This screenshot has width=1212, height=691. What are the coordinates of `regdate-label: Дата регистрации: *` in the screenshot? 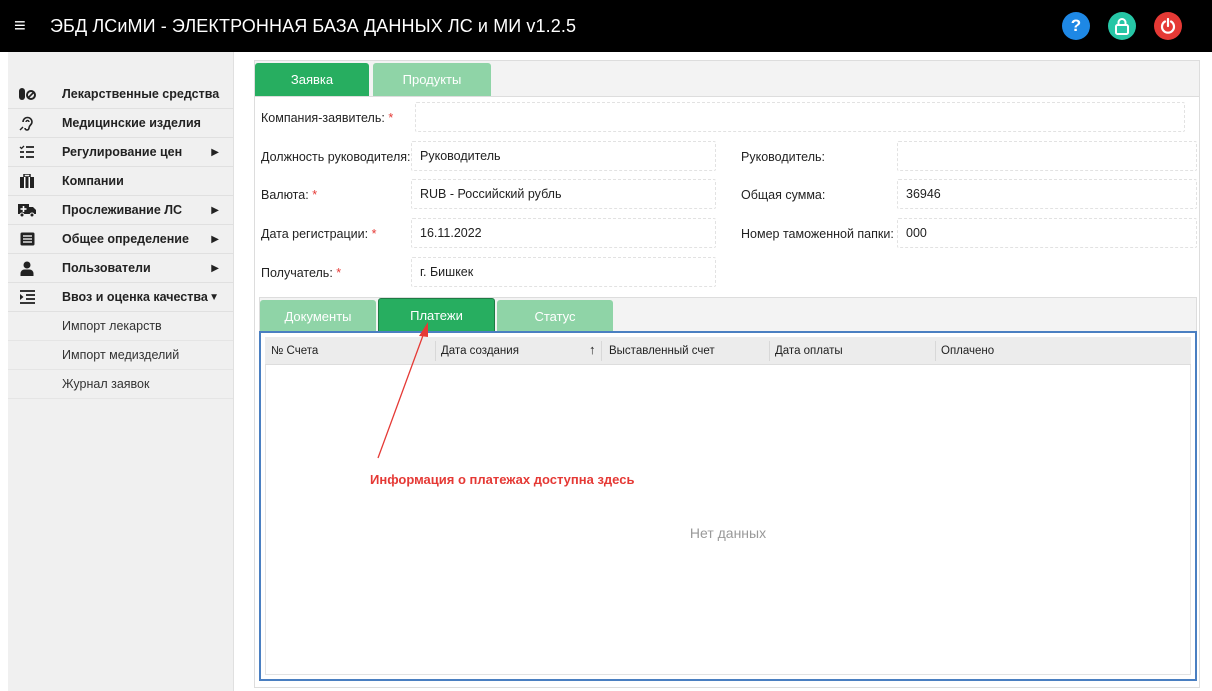 It's located at (319, 234).